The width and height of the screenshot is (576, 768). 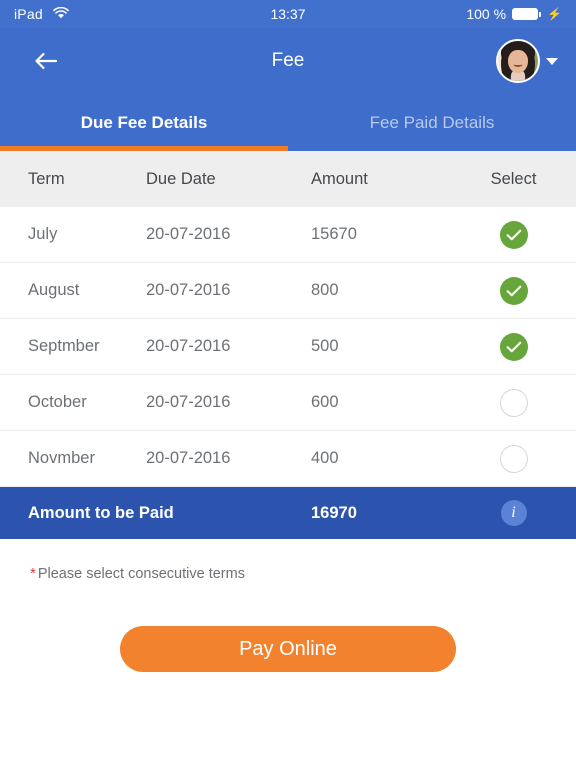 I want to click on note-text: Please select consecutive terms, so click(x=141, y=574).